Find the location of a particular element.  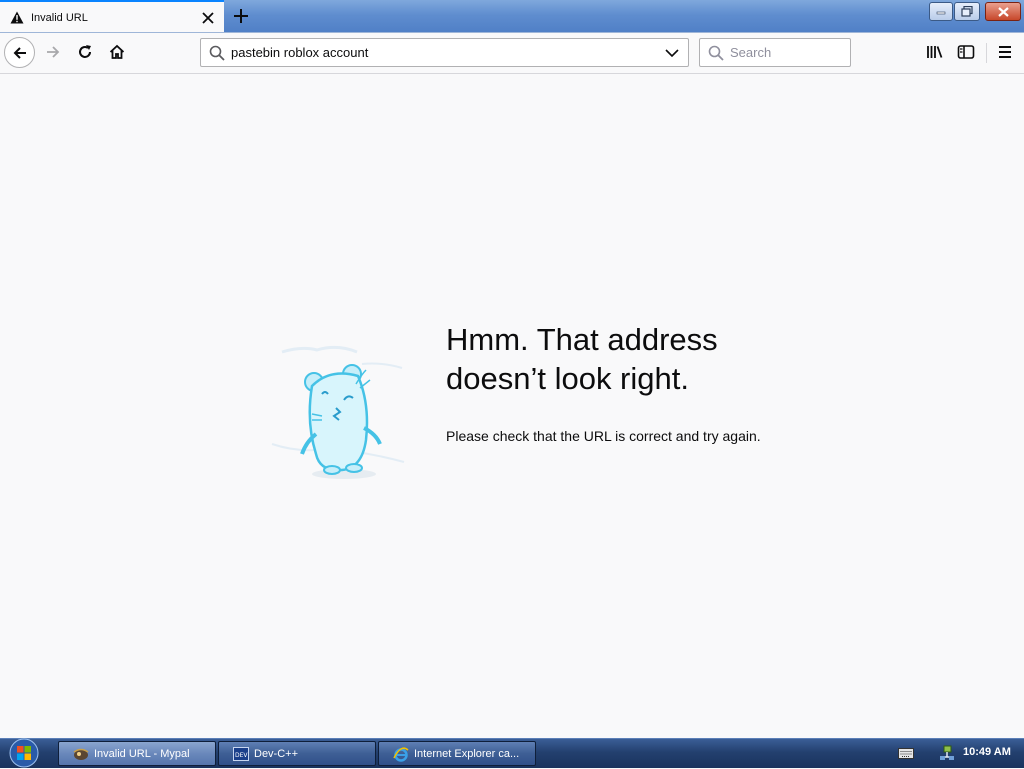

sidebar-toggle-button is located at coordinates (966, 52).